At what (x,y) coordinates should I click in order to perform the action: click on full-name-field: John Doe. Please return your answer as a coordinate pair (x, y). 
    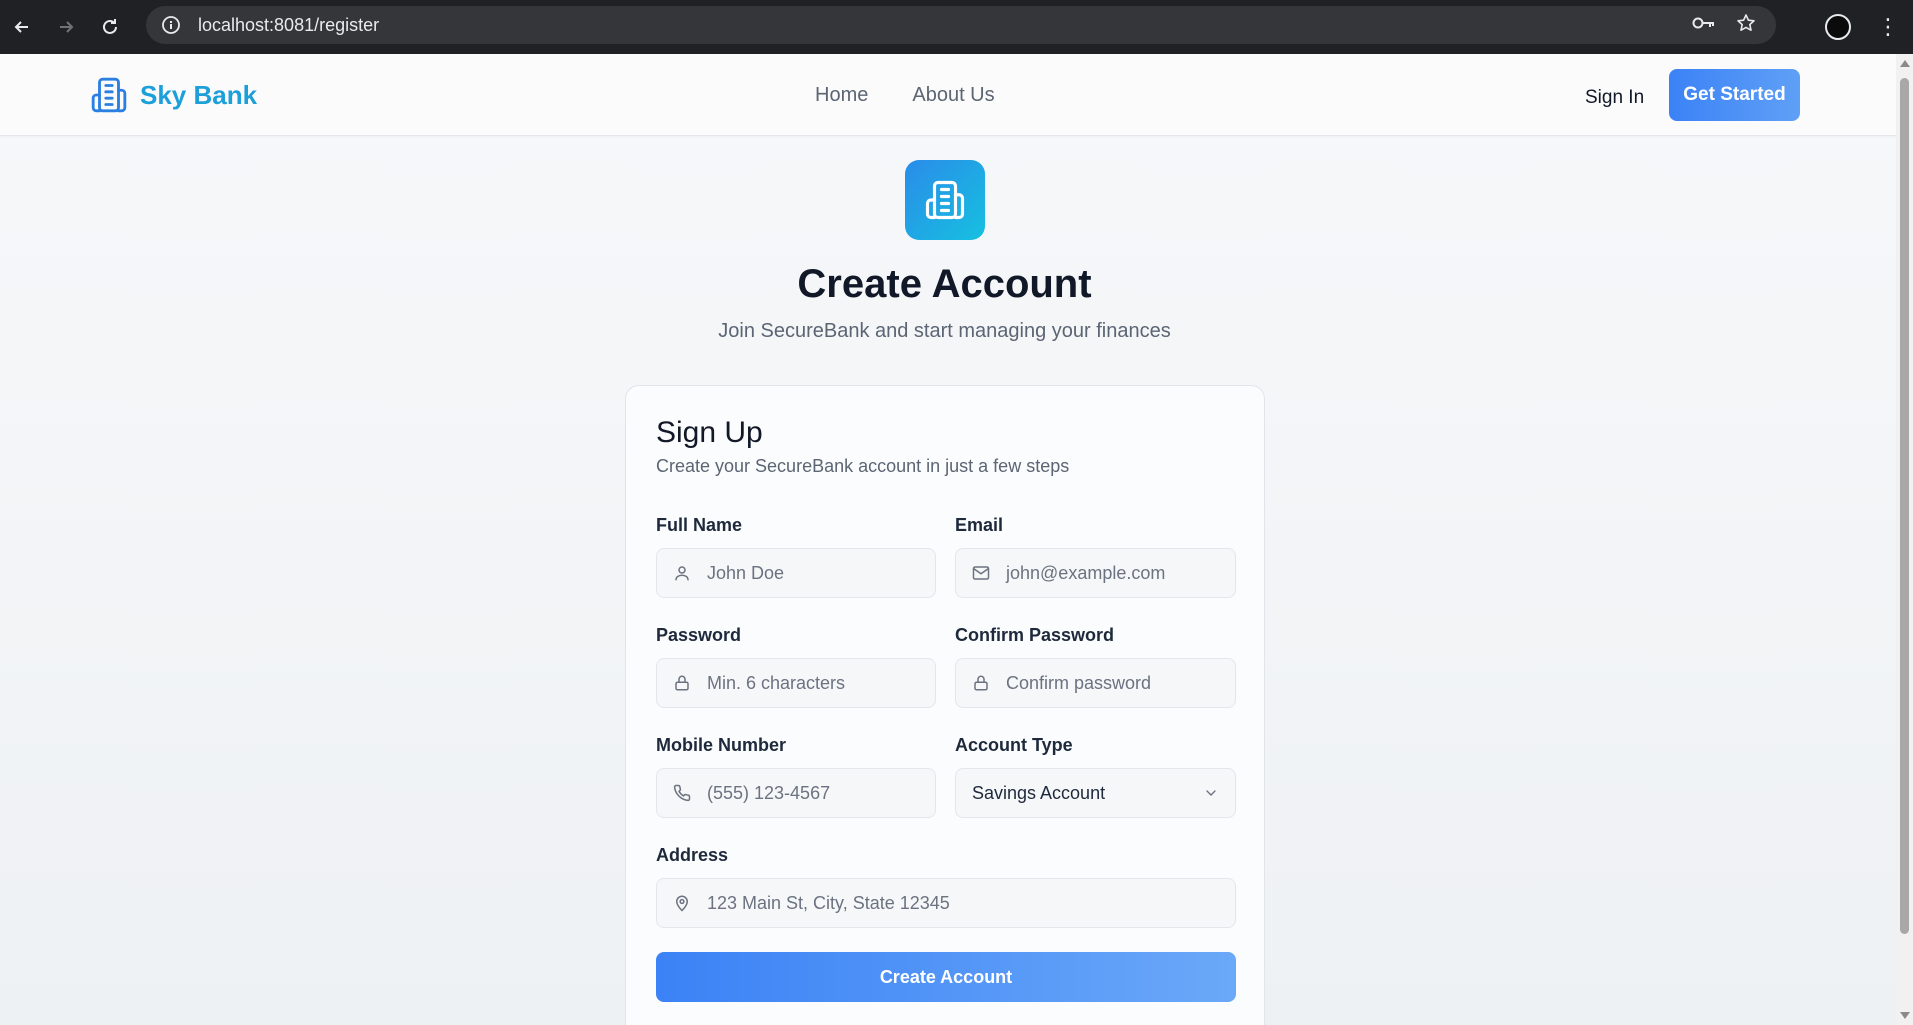
    Looking at the image, I should click on (796, 573).